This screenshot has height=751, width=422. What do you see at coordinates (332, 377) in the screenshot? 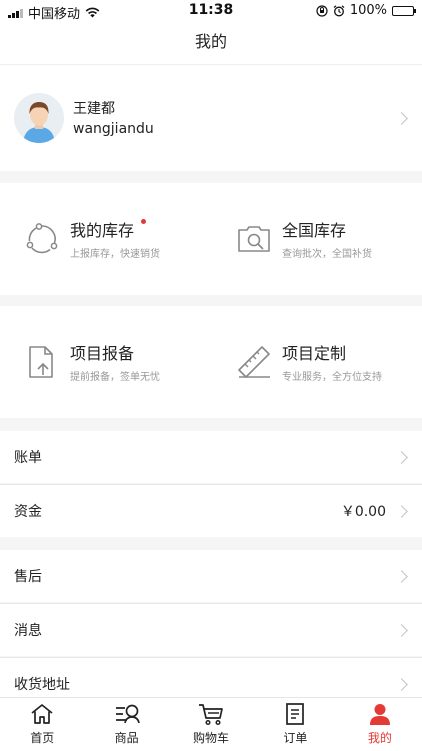
I see `tile-subtitle: 专业服务，全方位支持` at bounding box center [332, 377].